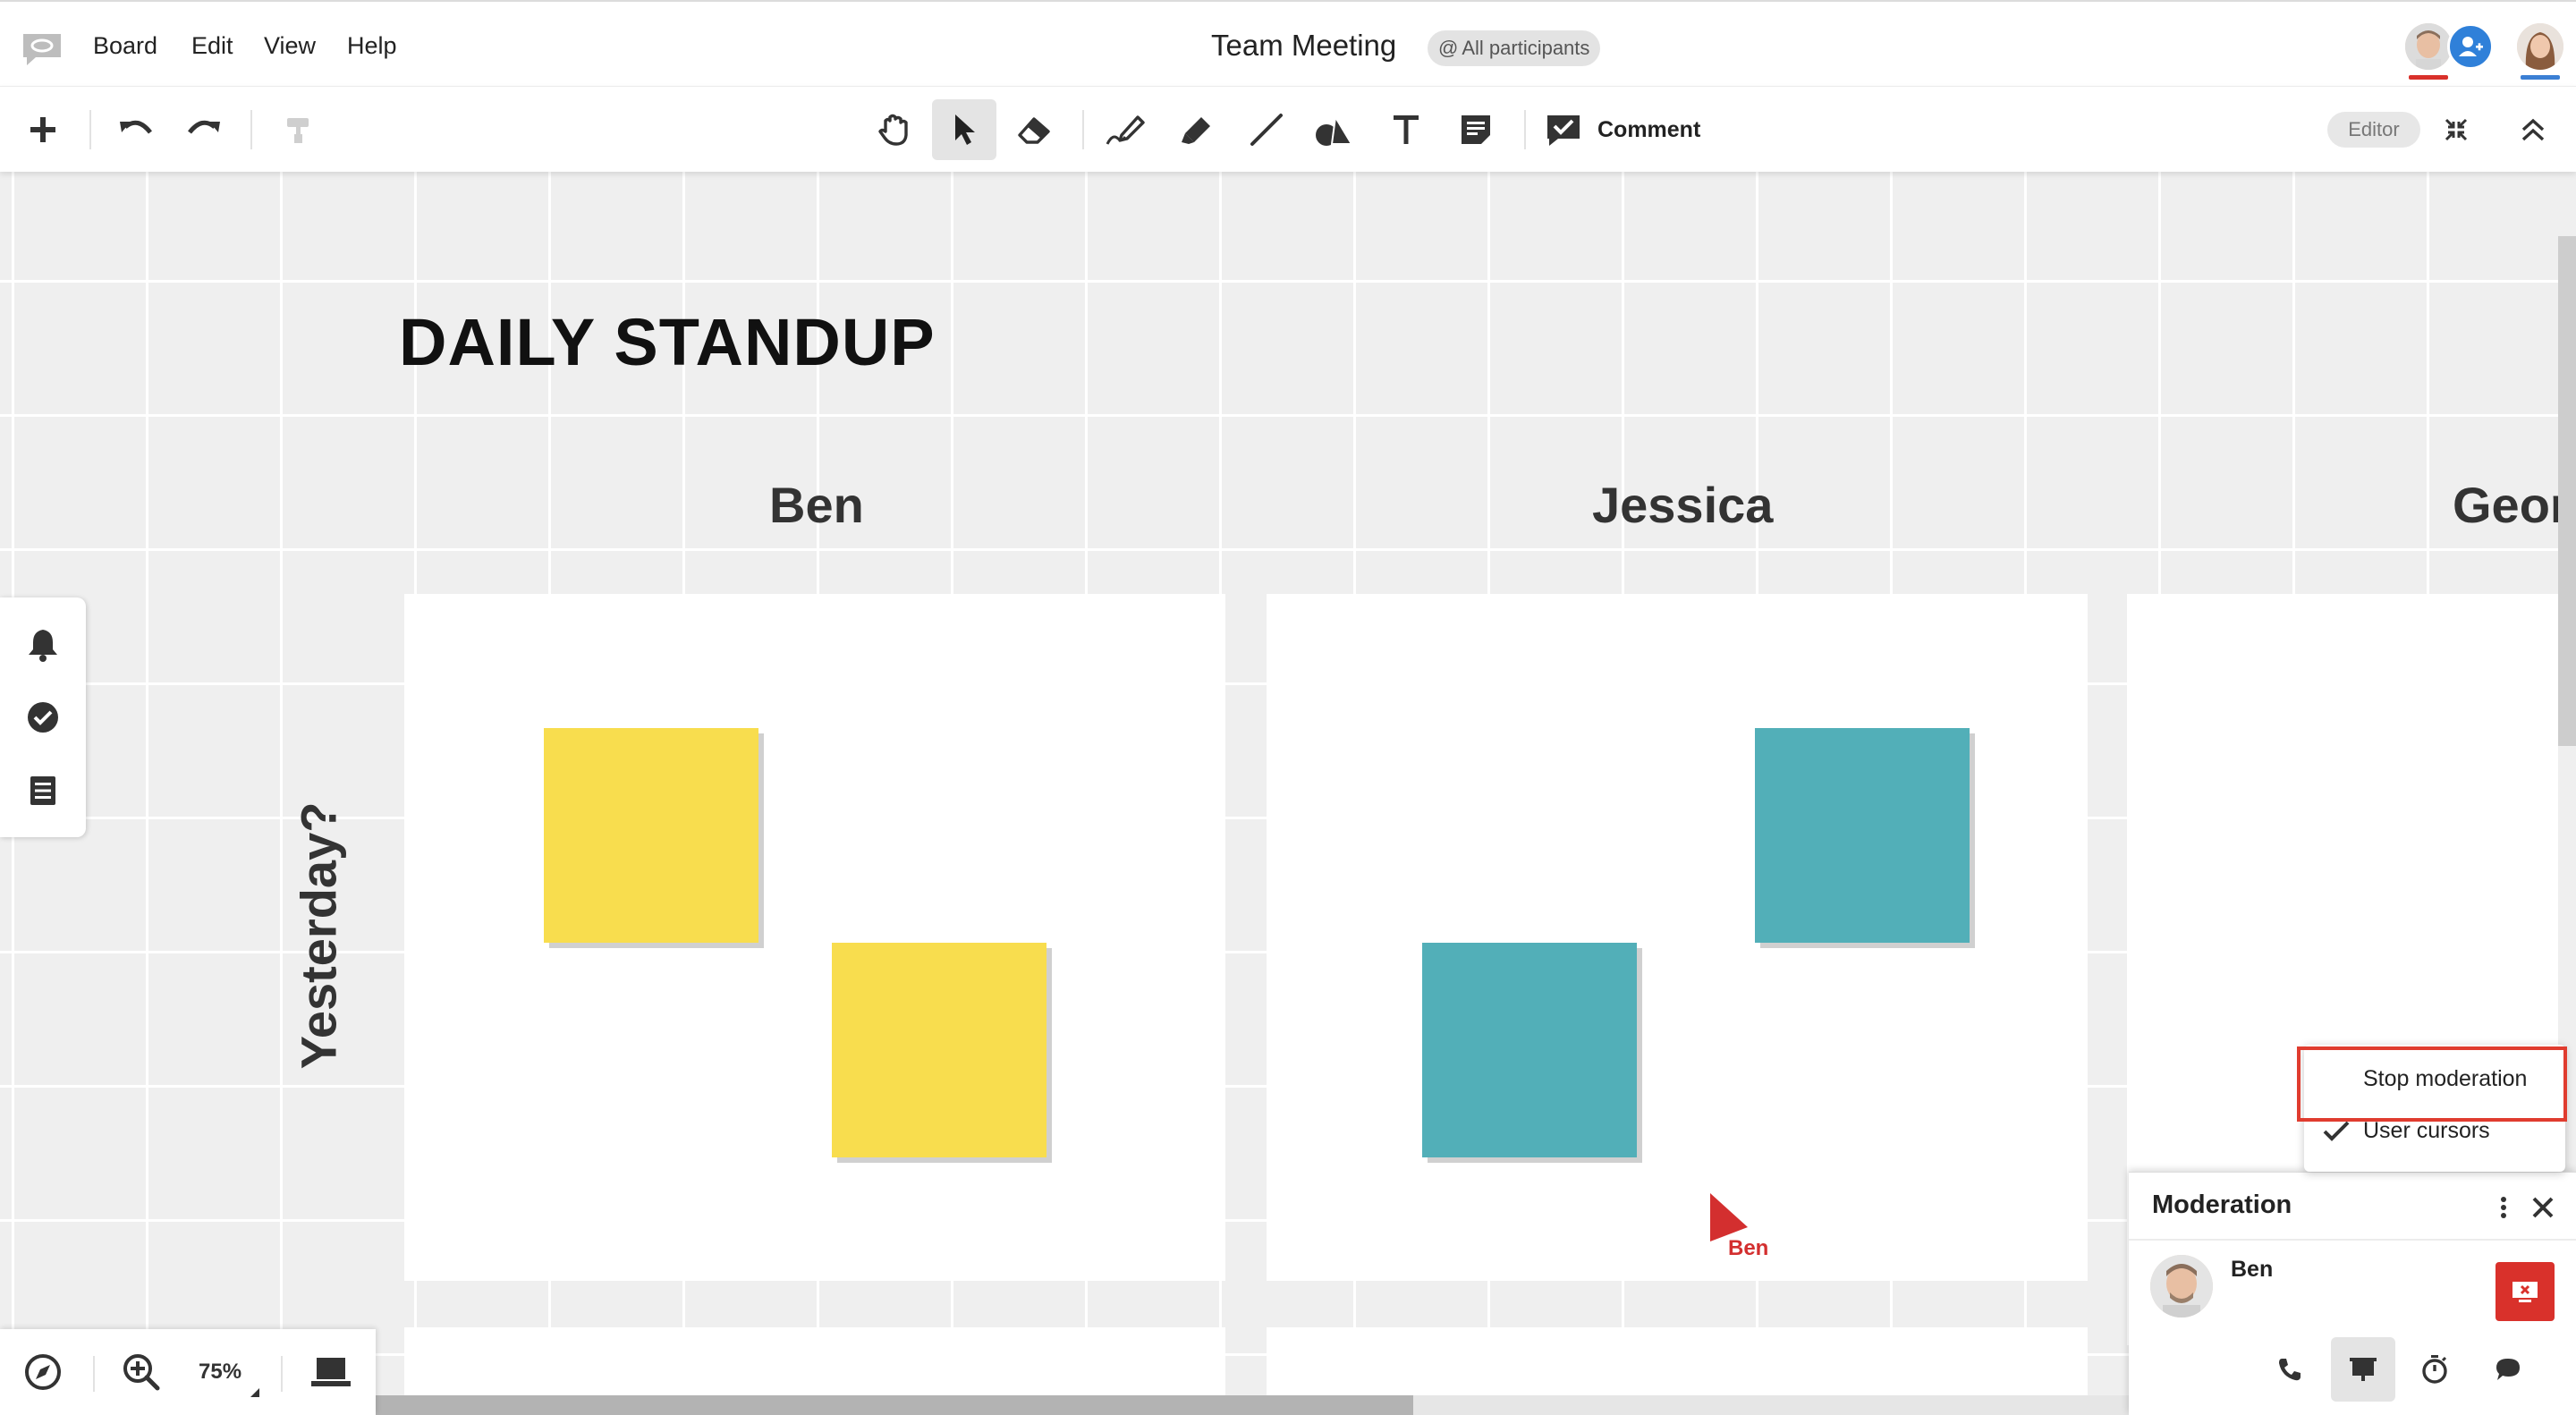 Image resolution: width=2576 pixels, height=1415 pixels. I want to click on column-heading-jessica: Jessica, so click(1682, 505).